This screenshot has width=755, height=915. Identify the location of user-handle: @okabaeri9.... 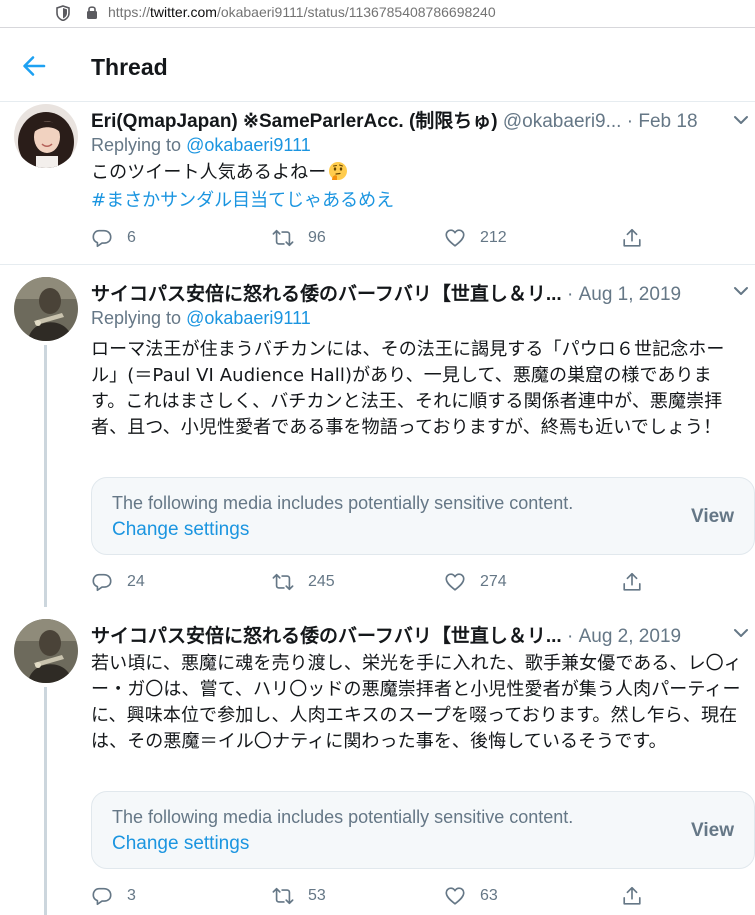
(562, 121).